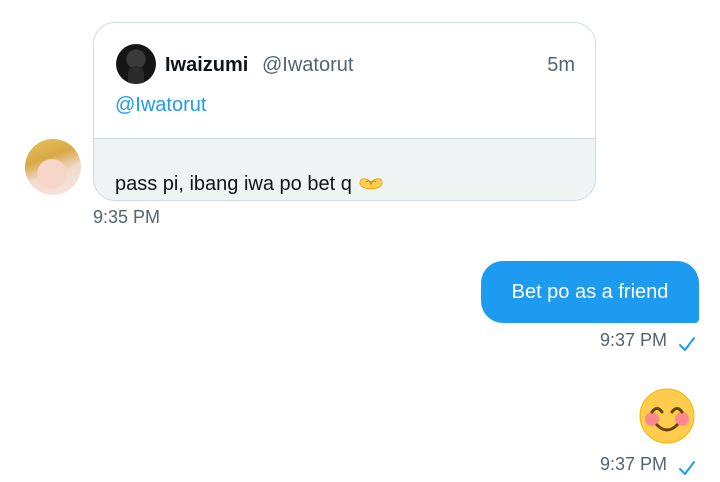 The image size is (720, 482). What do you see at coordinates (307, 65) in the screenshot?
I see `author-handle: @Iwatorut` at bounding box center [307, 65].